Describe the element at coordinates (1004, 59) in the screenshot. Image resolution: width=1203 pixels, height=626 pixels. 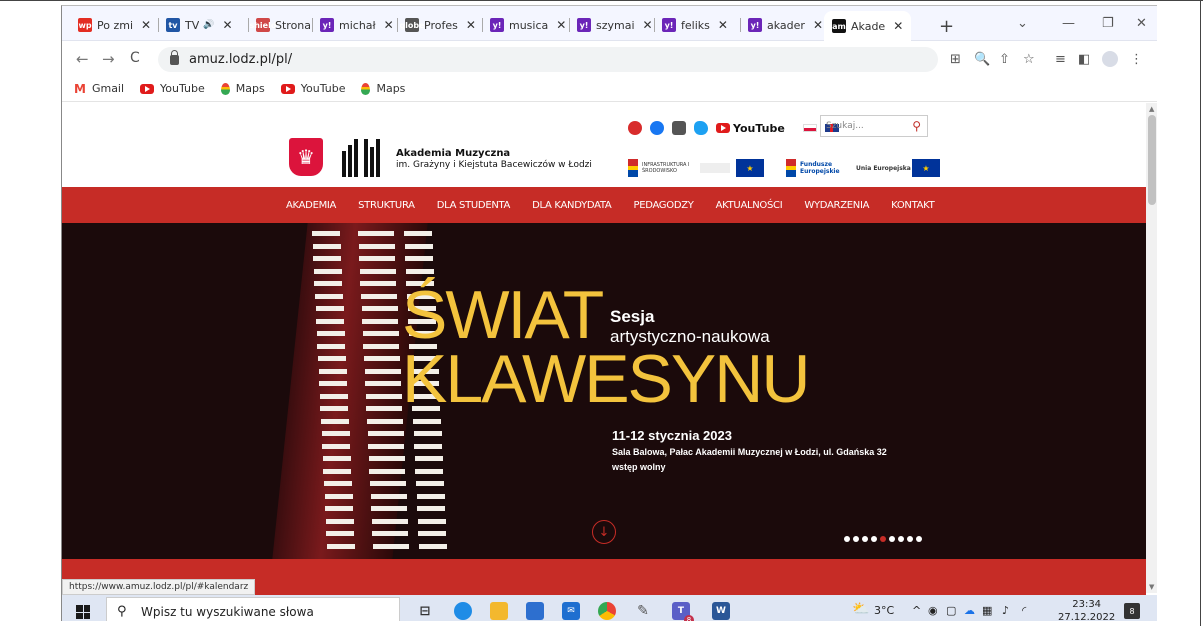
I see `share-icon: ⇧` at that location.